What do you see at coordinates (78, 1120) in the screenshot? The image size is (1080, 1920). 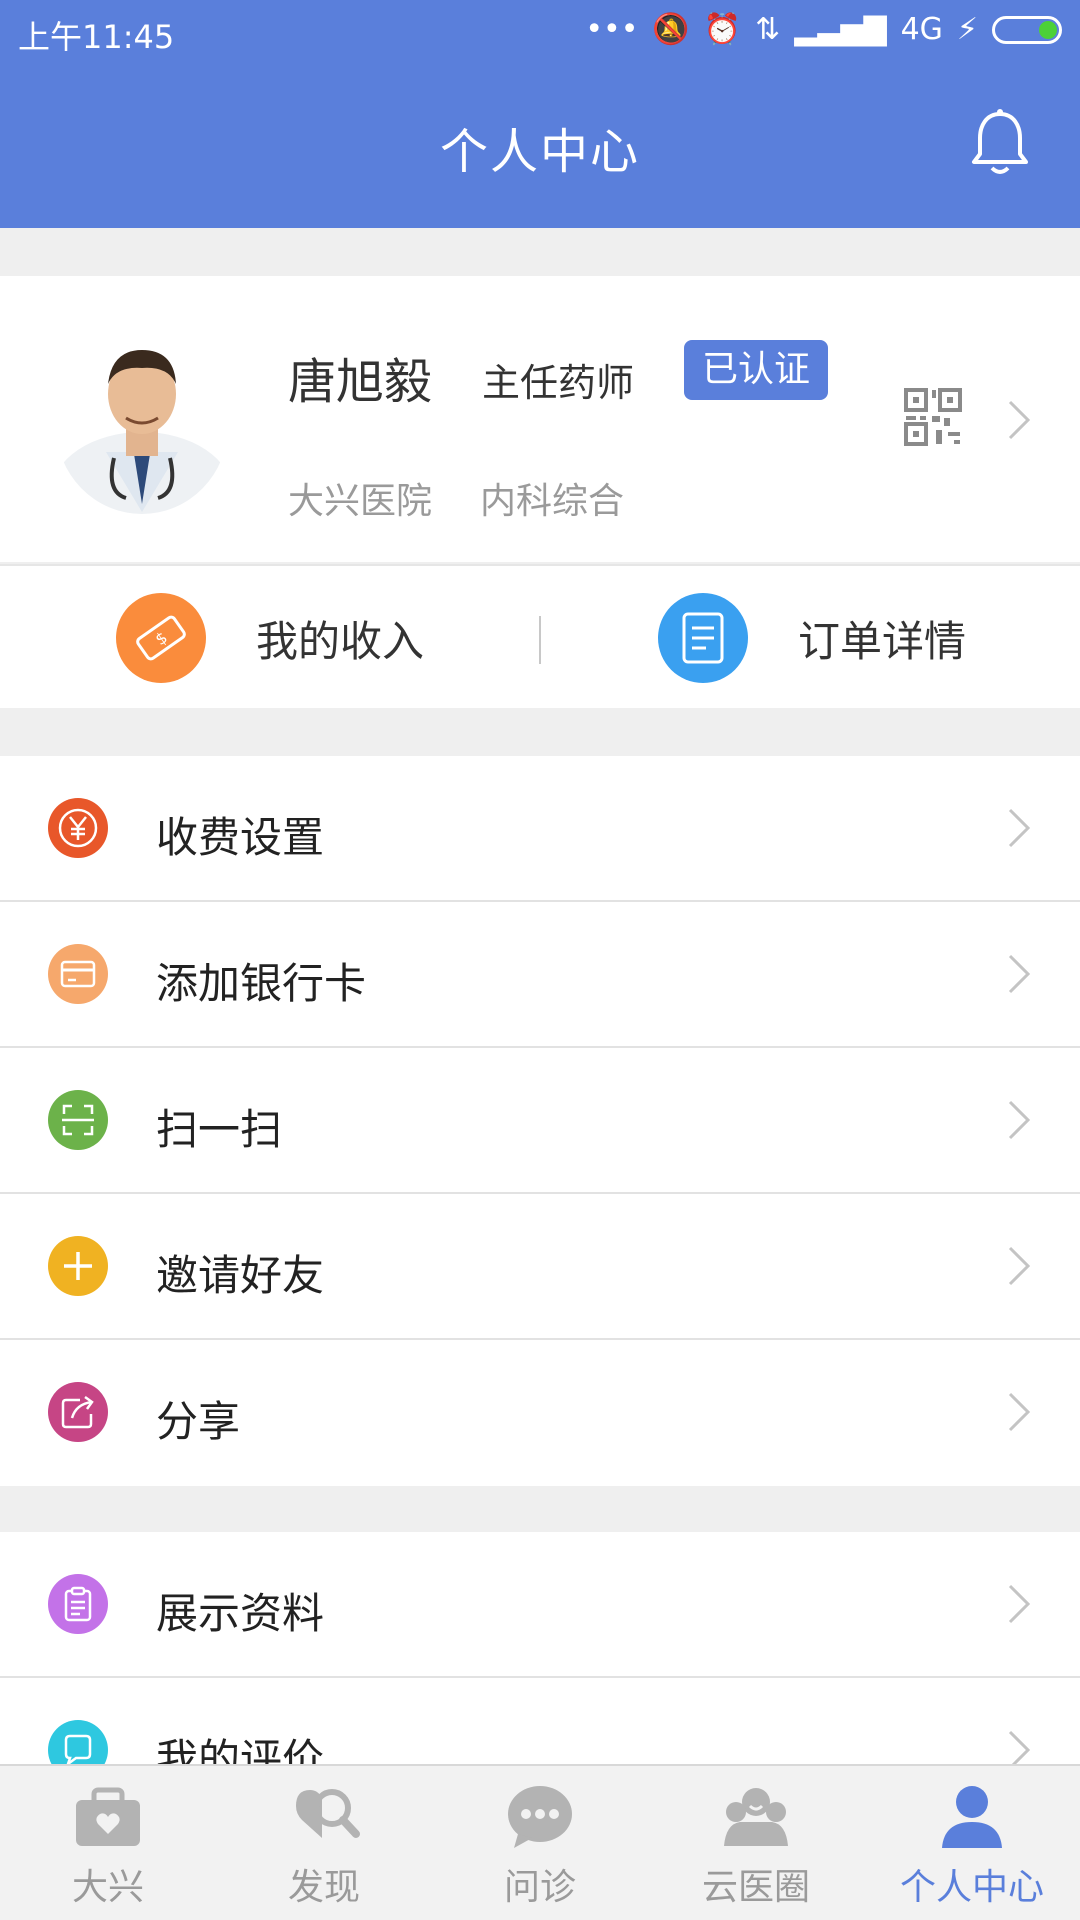 I see `scan-icon` at bounding box center [78, 1120].